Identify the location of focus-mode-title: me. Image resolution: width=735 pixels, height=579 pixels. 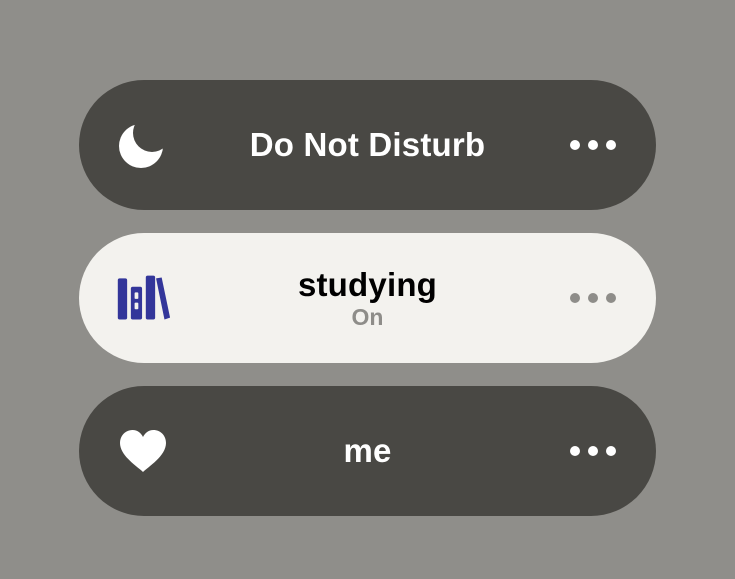
(367, 450).